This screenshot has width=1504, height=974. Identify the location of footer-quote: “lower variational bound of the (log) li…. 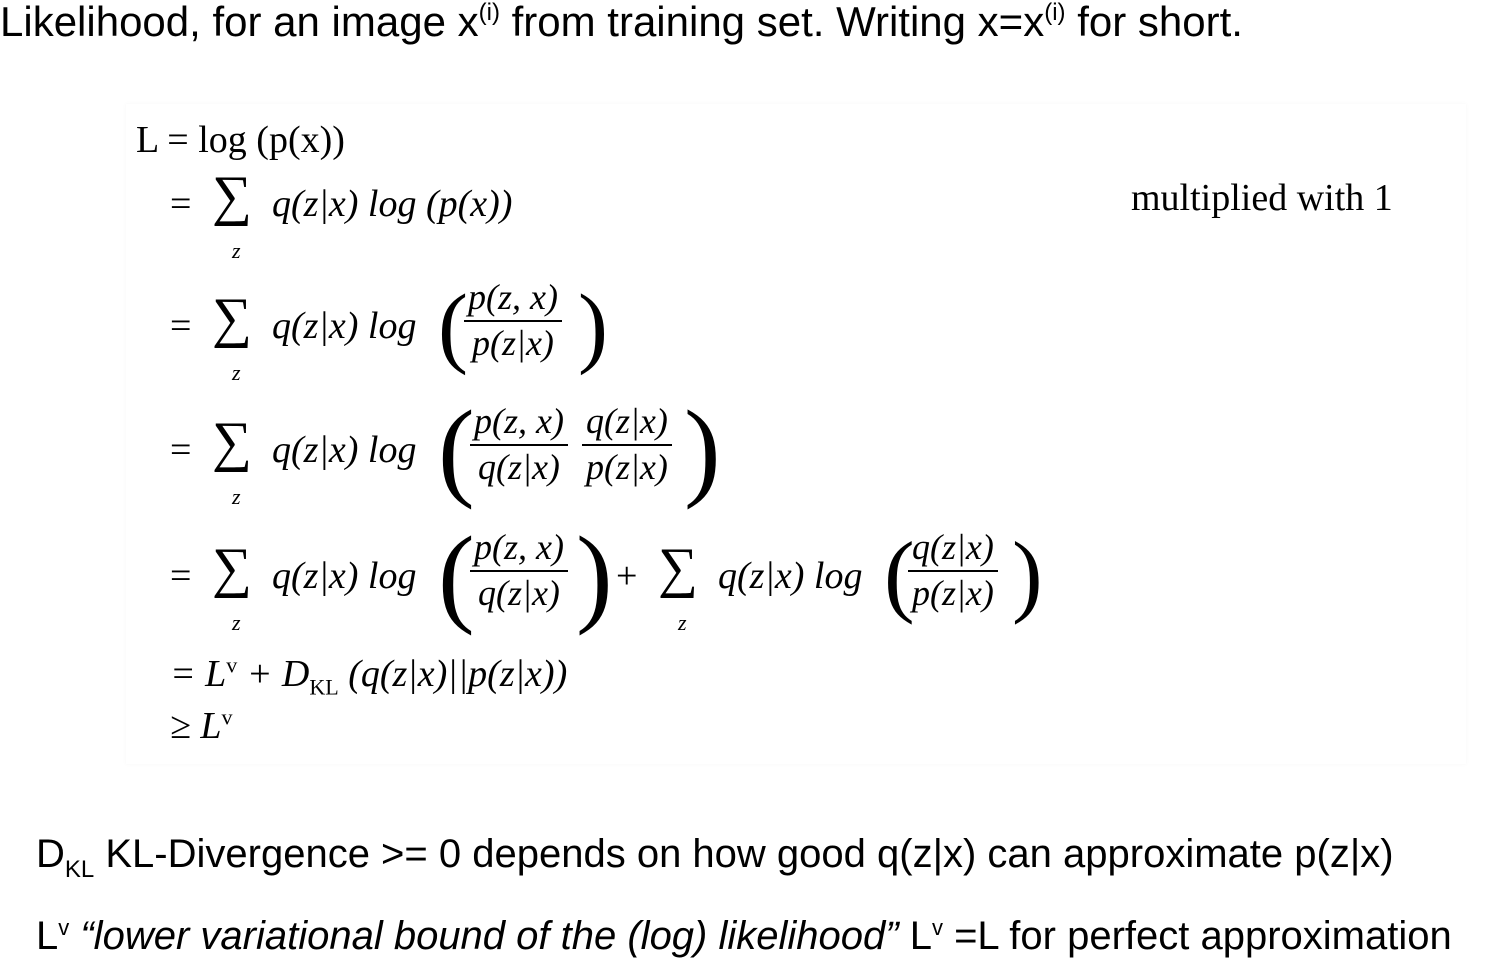
(484, 936).